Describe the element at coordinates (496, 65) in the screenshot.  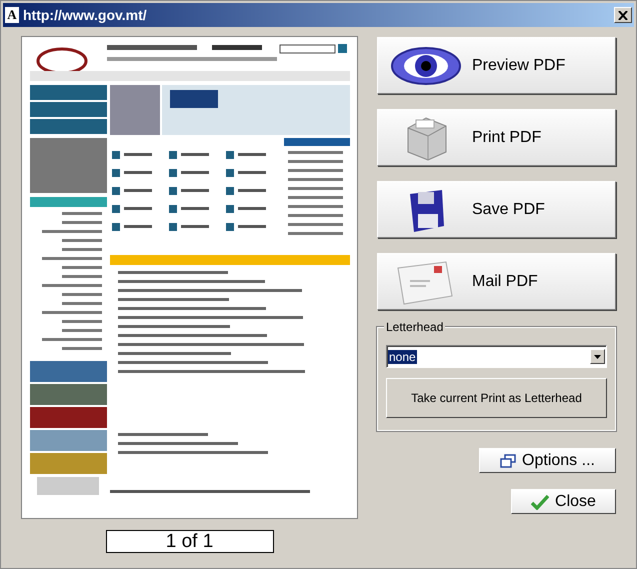
I see `action-button: Preview PDF` at that location.